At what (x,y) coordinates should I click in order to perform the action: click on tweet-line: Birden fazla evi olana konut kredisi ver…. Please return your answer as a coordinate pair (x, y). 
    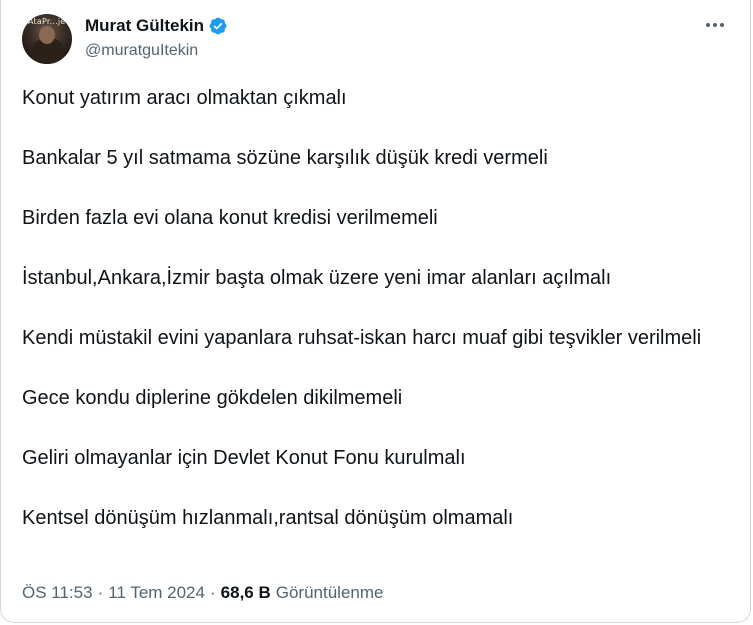
    Looking at the image, I should click on (230, 218).